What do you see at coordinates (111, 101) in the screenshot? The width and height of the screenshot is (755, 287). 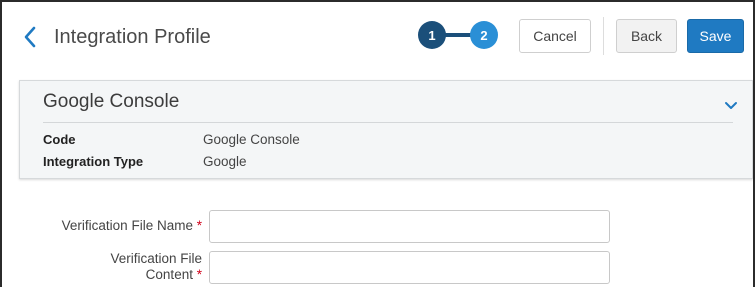 I see `section-title: Google Console` at bounding box center [111, 101].